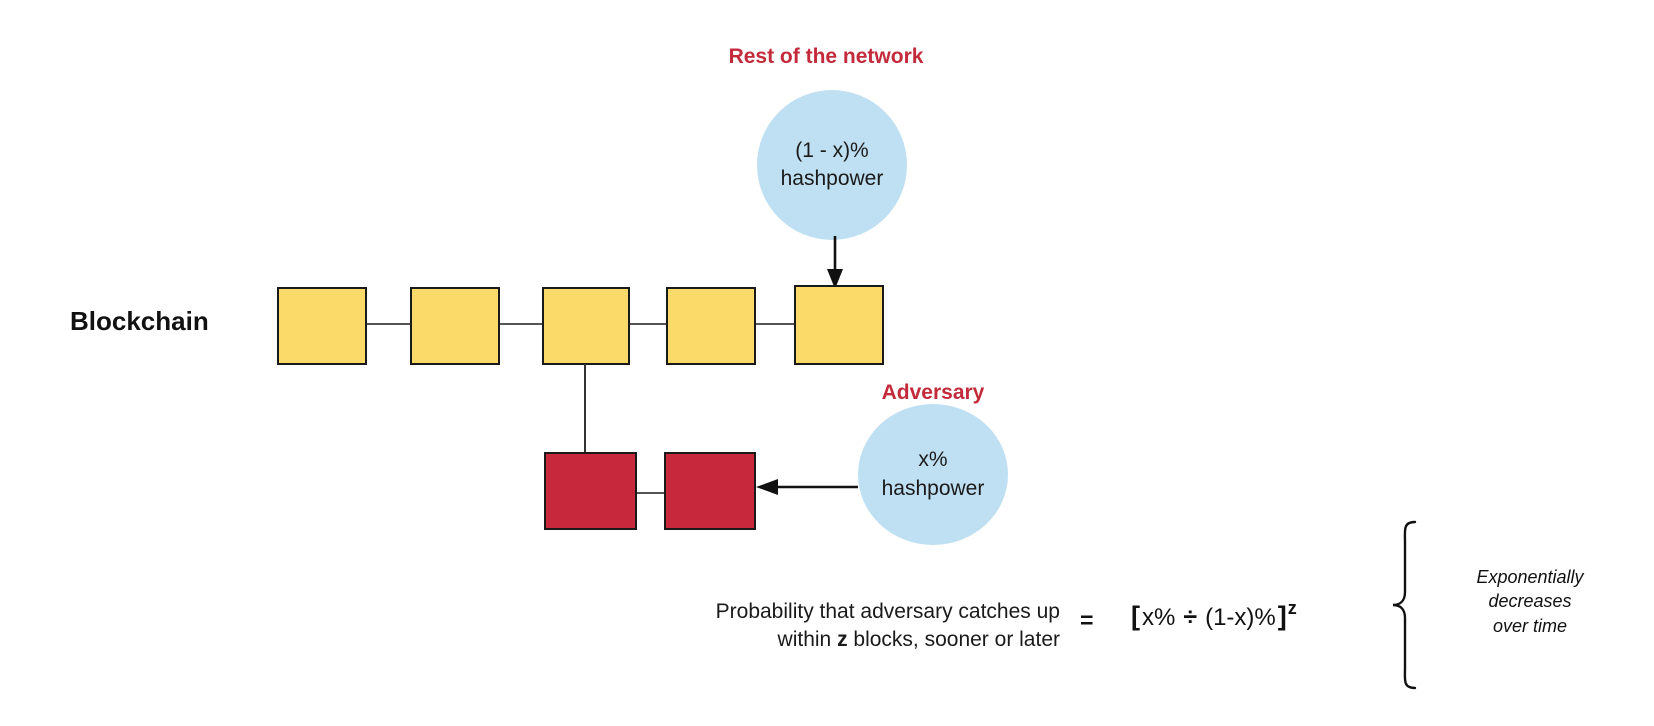 The width and height of the screenshot is (1654, 726). Describe the element at coordinates (1087, 620) in the screenshot. I see `formula-equals-sign: =` at that location.